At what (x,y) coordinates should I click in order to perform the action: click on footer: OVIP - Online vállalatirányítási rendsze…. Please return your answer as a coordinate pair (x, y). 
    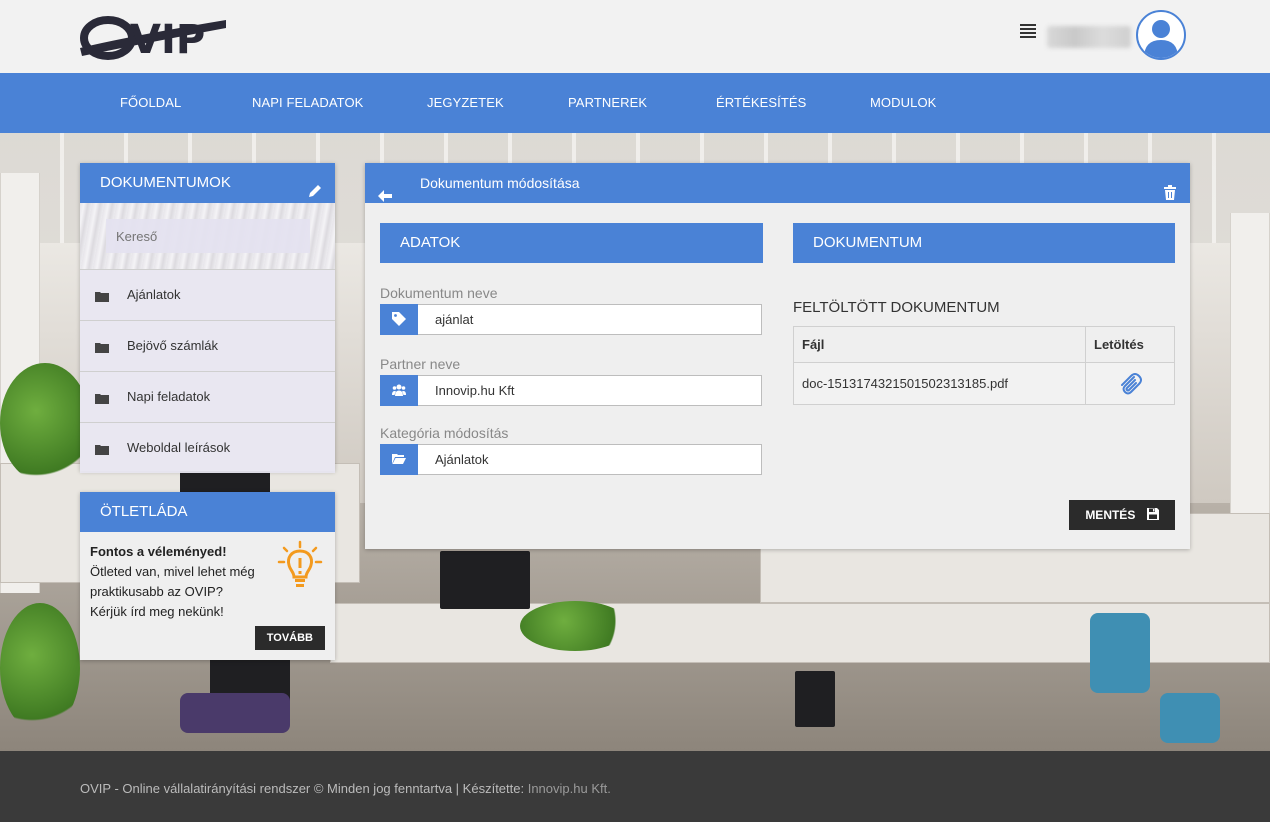
    Looking at the image, I should click on (635, 786).